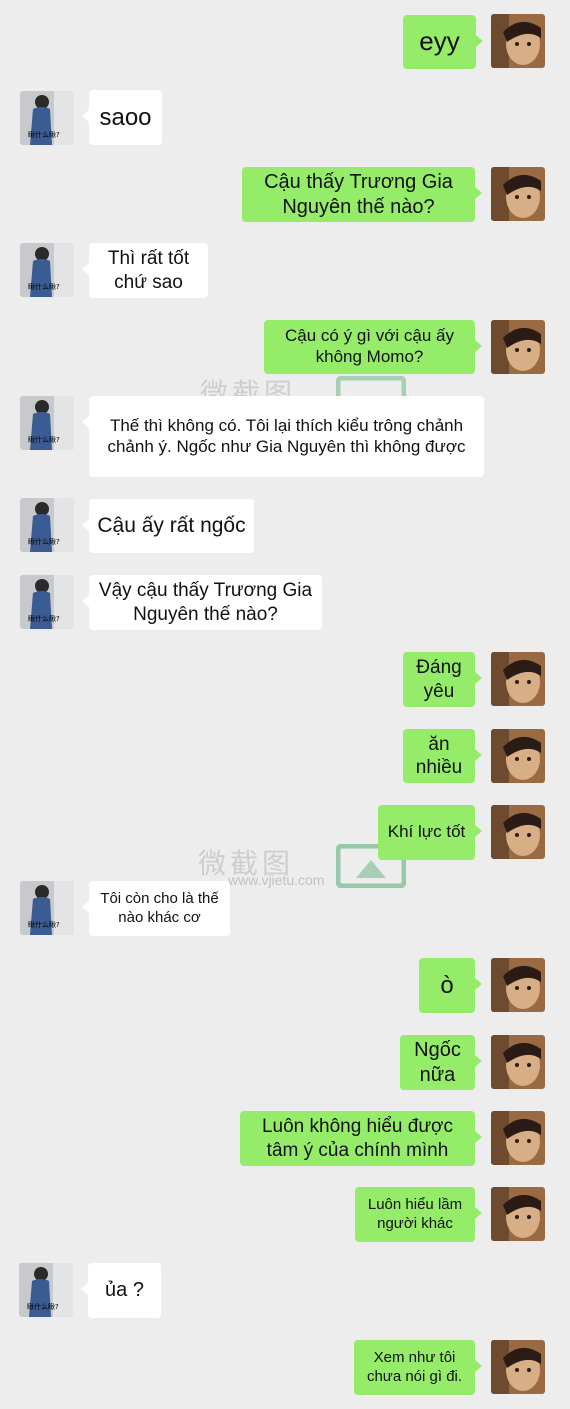 This screenshot has width=570, height=1409. What do you see at coordinates (439, 679) in the screenshot?
I see `message-text: Đáng yêu` at bounding box center [439, 679].